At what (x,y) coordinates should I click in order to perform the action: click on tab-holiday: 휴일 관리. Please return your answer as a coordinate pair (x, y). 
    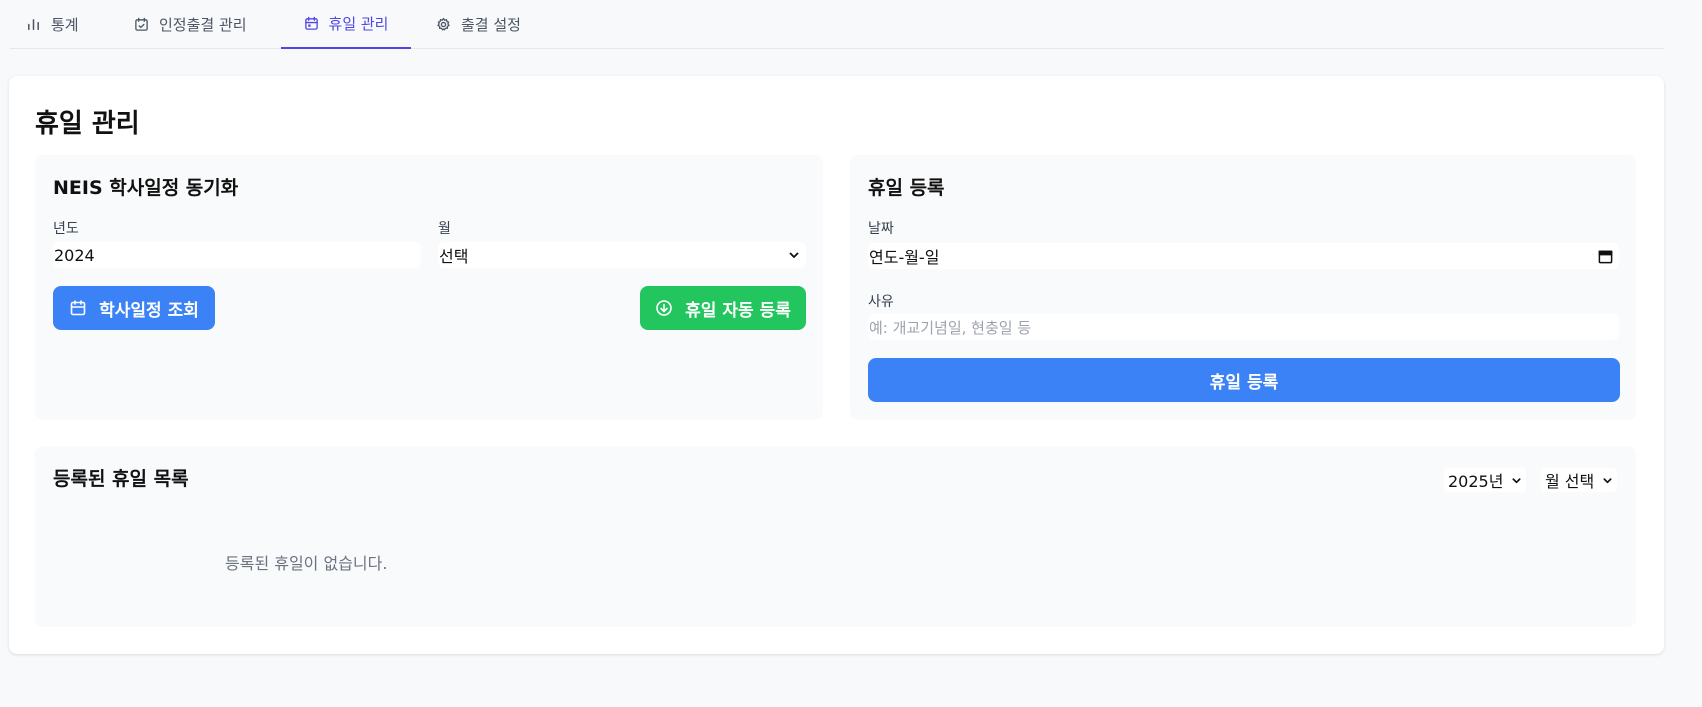
    Looking at the image, I should click on (346, 24).